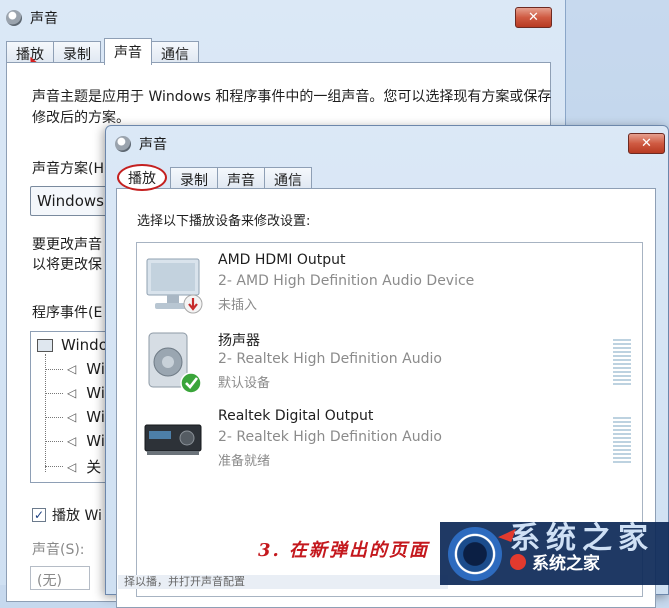 The height and width of the screenshot is (608, 669). I want to click on play-startup-checkbox-row: ✓ 播放 Wi, so click(67, 515).